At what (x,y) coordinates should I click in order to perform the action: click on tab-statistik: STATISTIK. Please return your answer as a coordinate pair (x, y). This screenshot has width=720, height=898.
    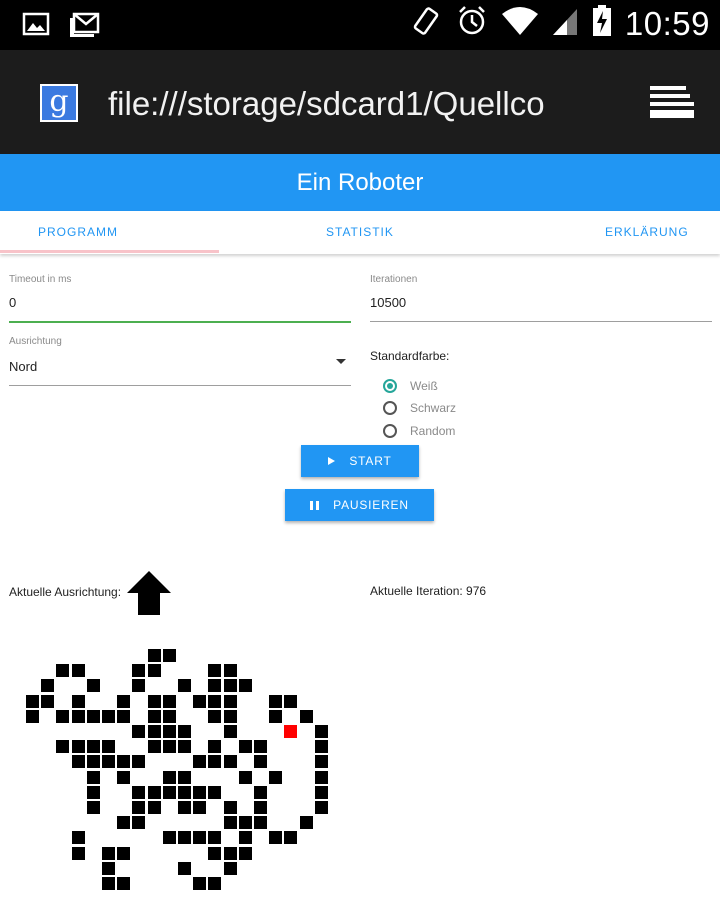
    Looking at the image, I should click on (360, 232).